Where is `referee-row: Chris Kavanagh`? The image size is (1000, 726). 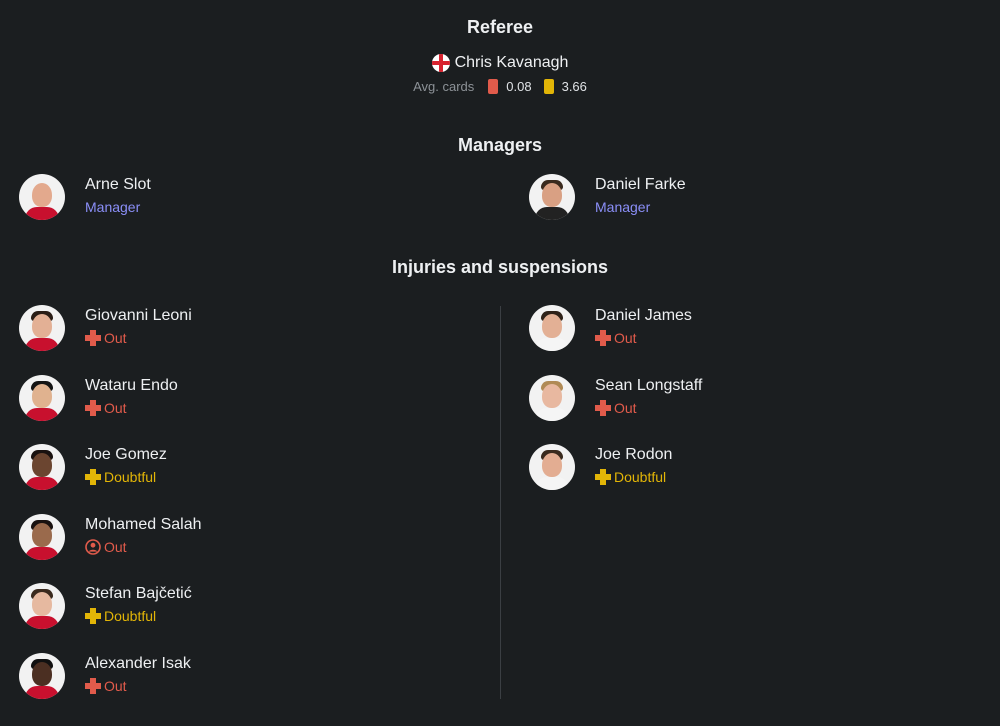 referee-row: Chris Kavanagh is located at coordinates (500, 63).